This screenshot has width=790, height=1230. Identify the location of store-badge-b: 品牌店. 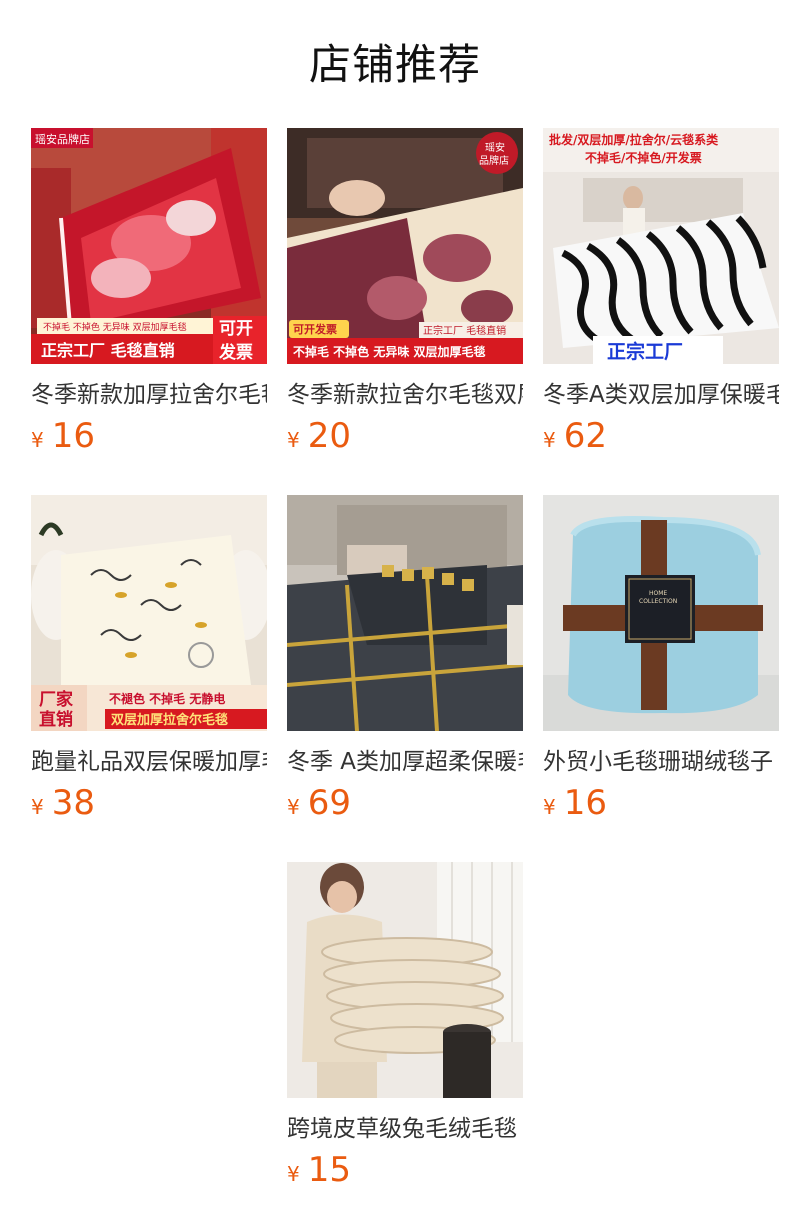
(494, 160).